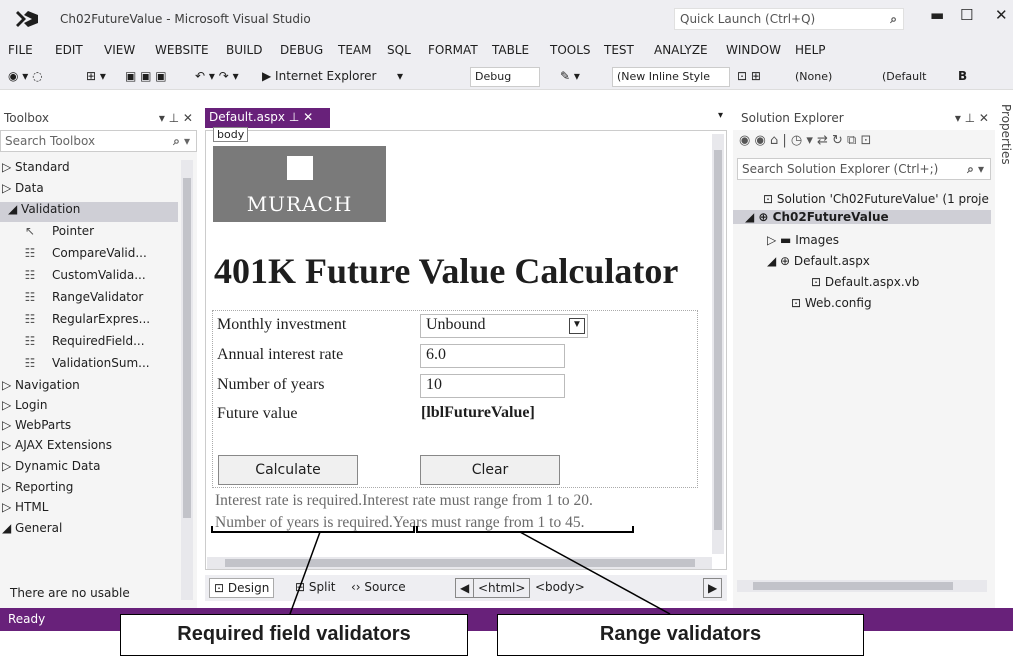 The image size is (1013, 659). I want to click on toolbox-group-ajax: ▷ AJAX Extensions, so click(57, 445).